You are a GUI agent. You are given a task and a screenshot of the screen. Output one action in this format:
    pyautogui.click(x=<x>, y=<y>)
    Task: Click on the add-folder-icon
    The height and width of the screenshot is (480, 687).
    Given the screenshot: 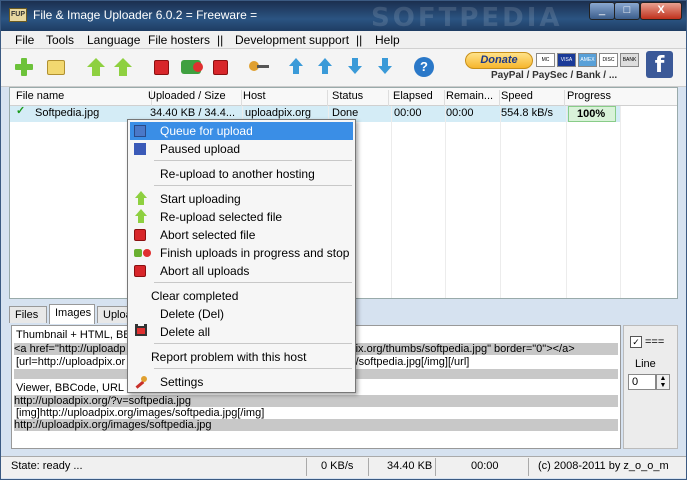 What is the action you would take?
    pyautogui.click(x=56, y=67)
    